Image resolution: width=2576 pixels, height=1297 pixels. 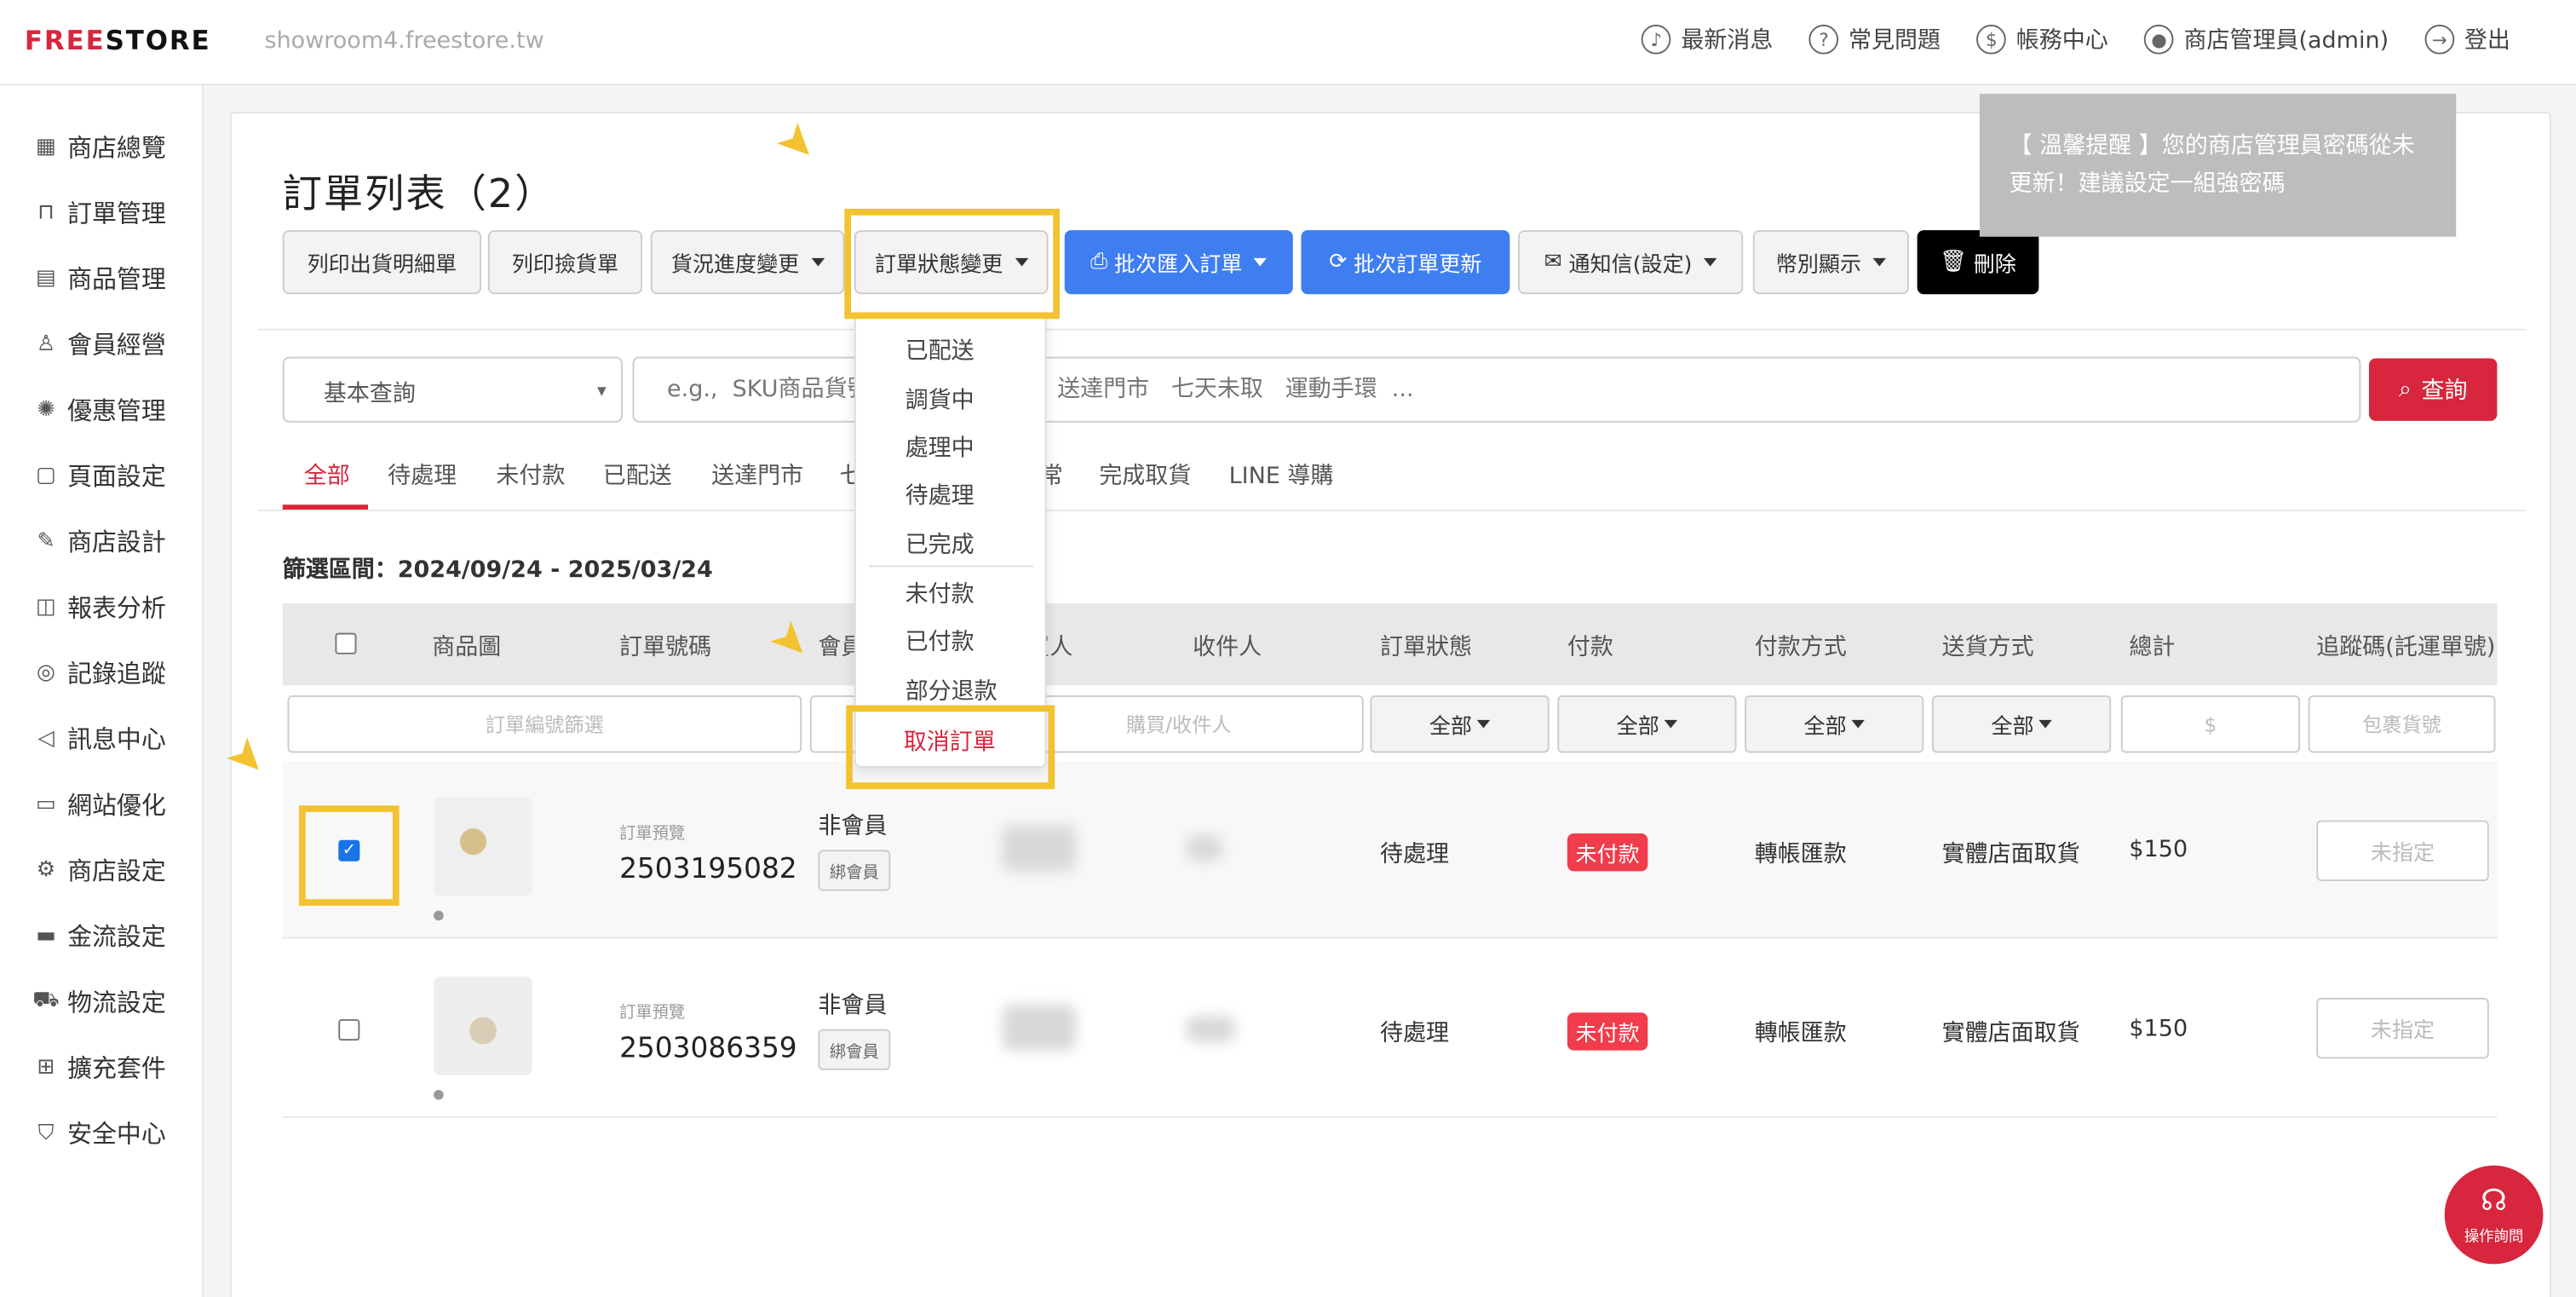 I want to click on currency-button: 幣別顯示, so click(x=1830, y=262).